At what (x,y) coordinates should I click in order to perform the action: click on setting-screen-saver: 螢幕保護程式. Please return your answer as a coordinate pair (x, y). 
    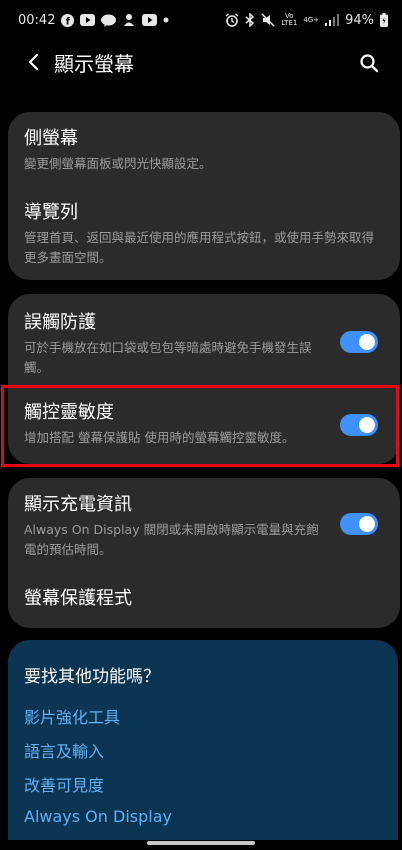
    Looking at the image, I should click on (204, 599).